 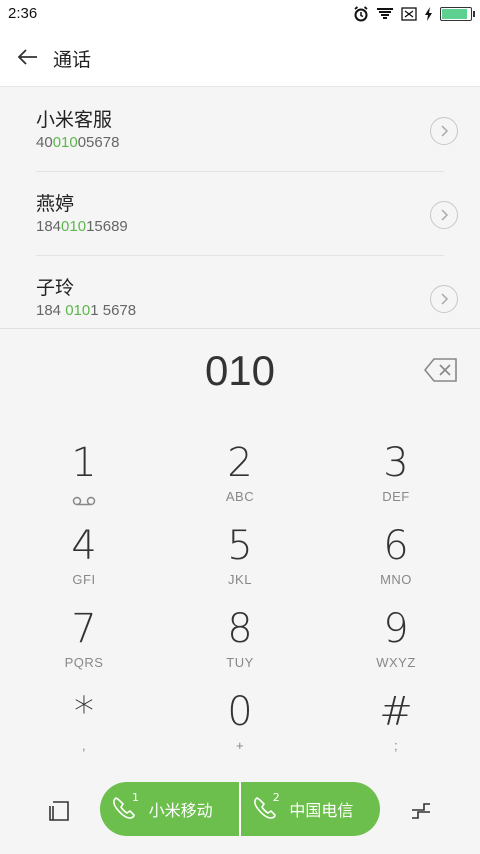 I want to click on contact-number: 4001005678, so click(x=77, y=142).